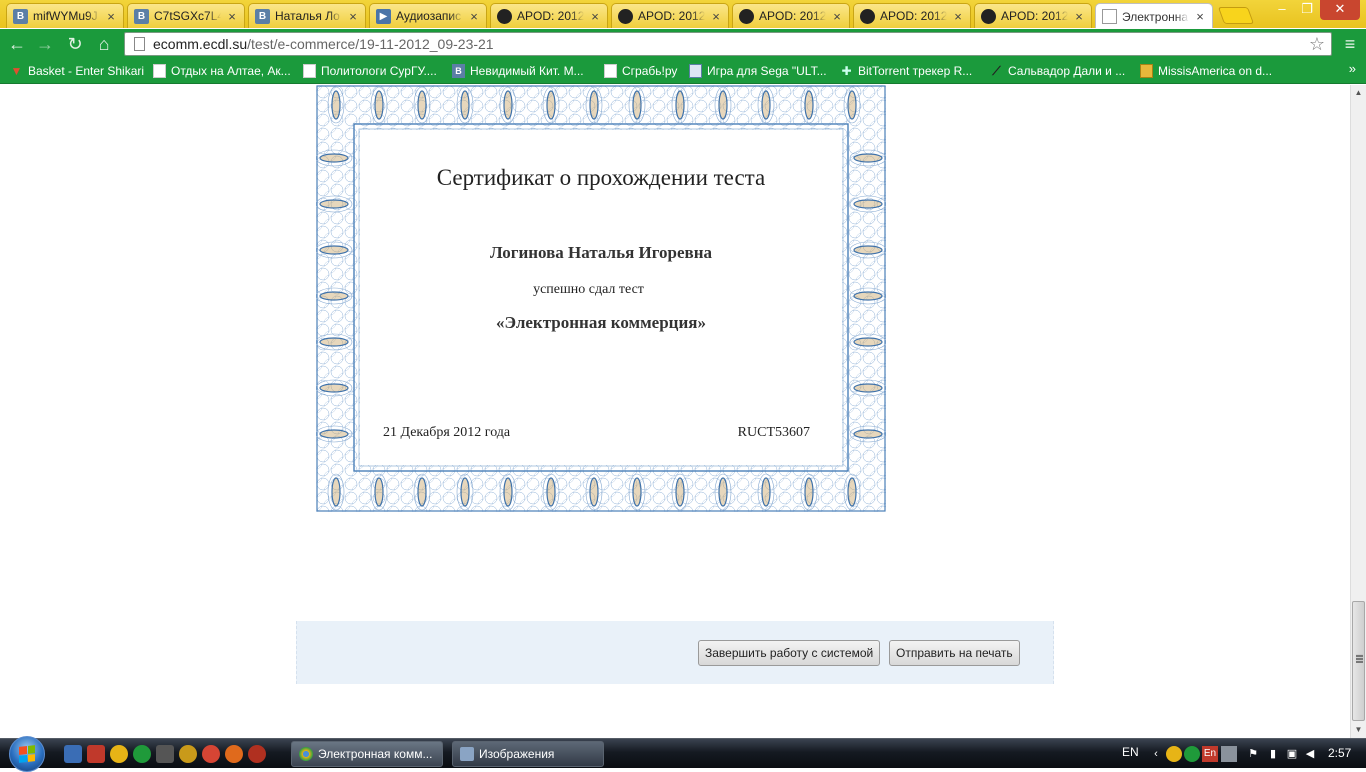  Describe the element at coordinates (610, 71) in the screenshot. I see `bookmark-doc-icon` at that location.